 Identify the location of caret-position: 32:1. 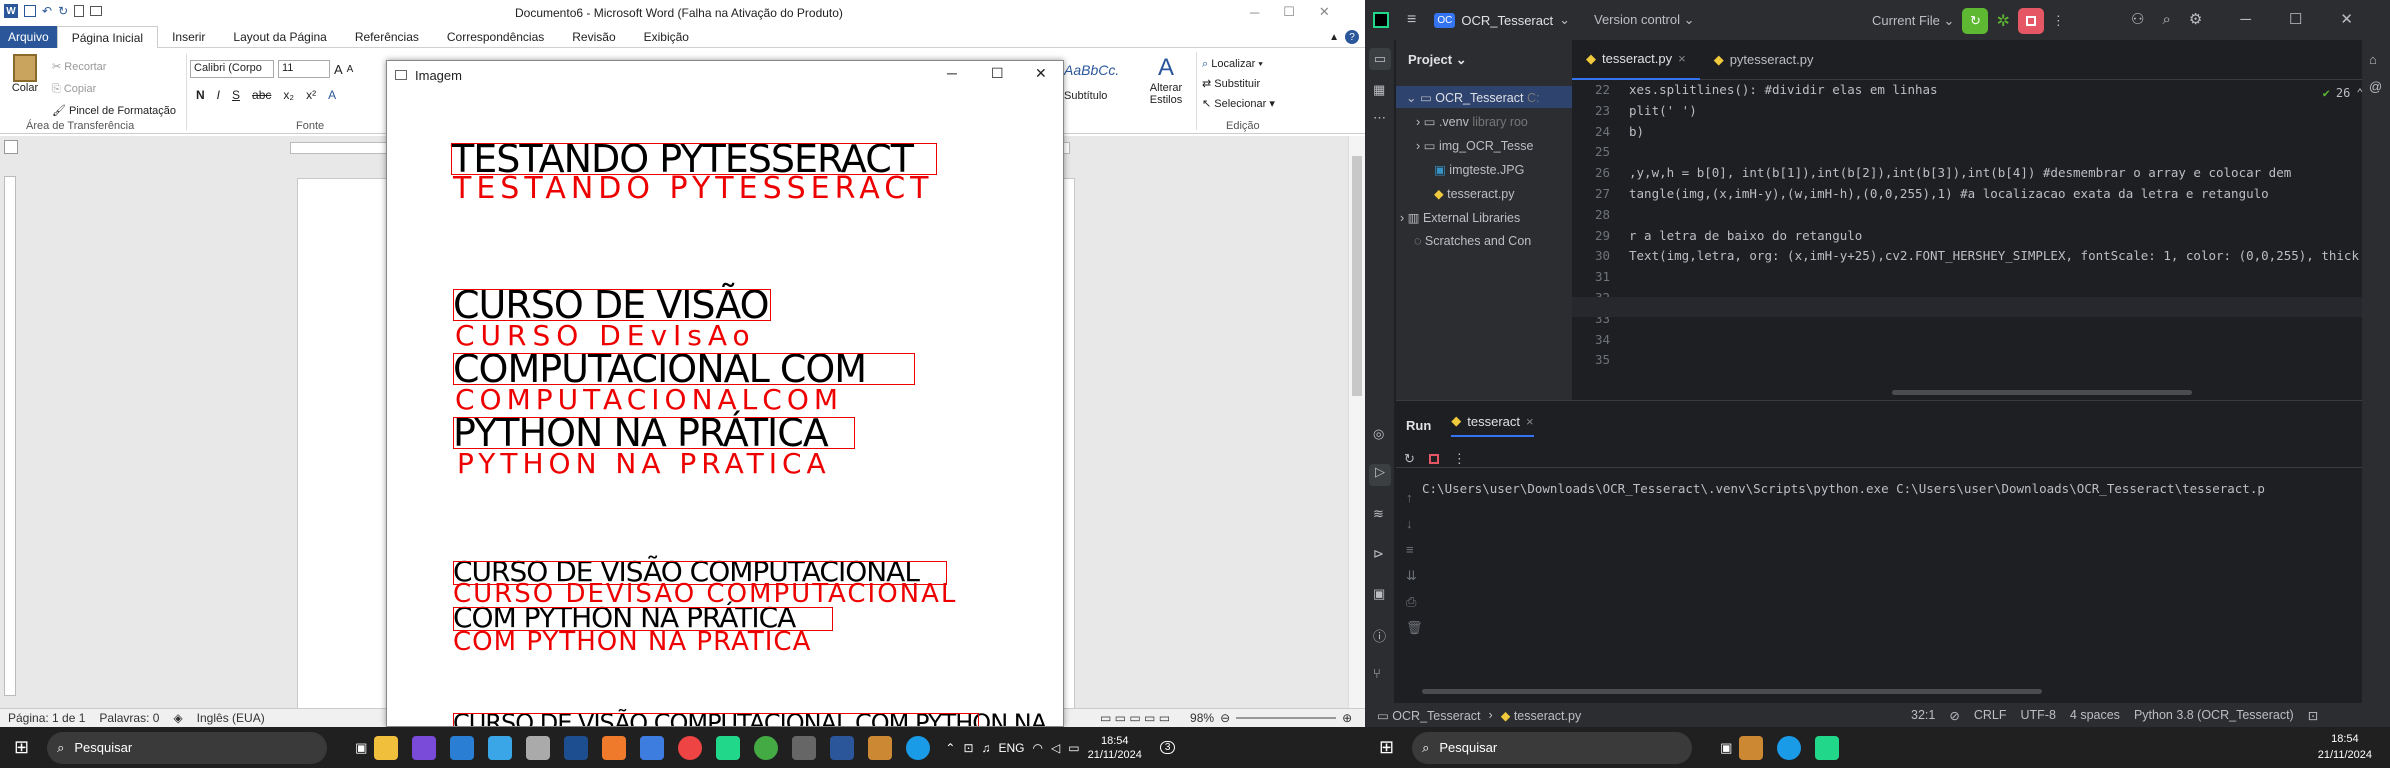
(1923, 715).